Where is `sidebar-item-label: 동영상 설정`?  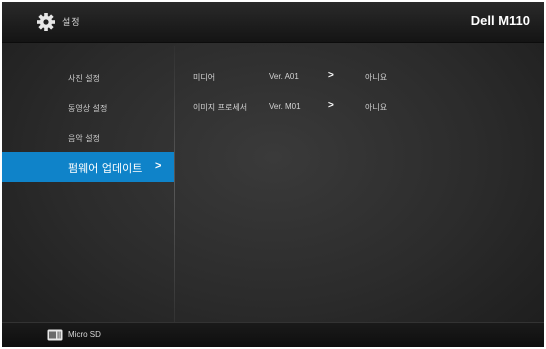 sidebar-item-label: 동영상 설정 is located at coordinates (88, 108).